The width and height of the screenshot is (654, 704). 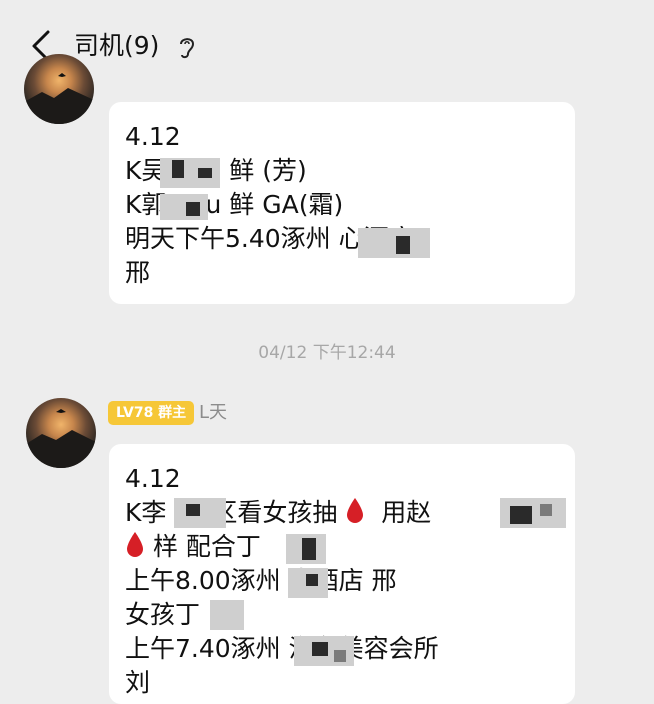 What do you see at coordinates (406, 512) in the screenshot?
I see `message-text: 用赵` at bounding box center [406, 512].